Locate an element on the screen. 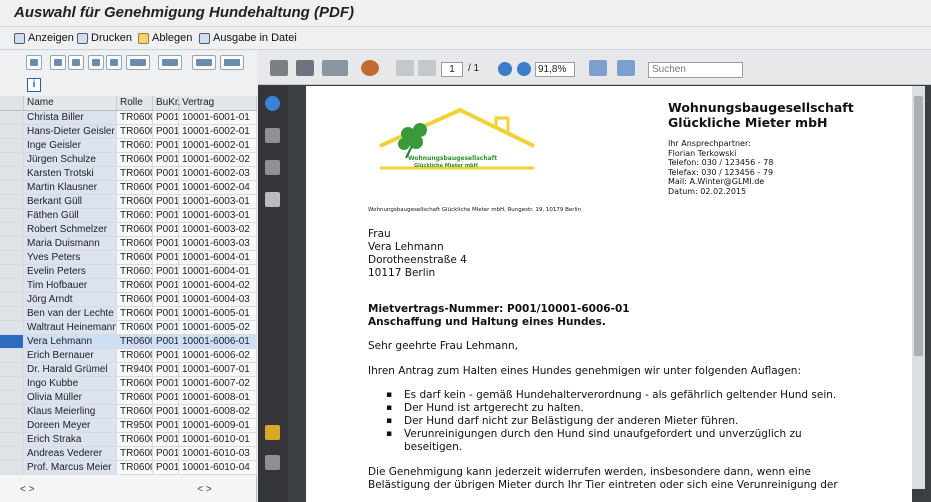 The height and width of the screenshot is (502, 931). cell-name: Ben van der Lechte is located at coordinates (70, 314).